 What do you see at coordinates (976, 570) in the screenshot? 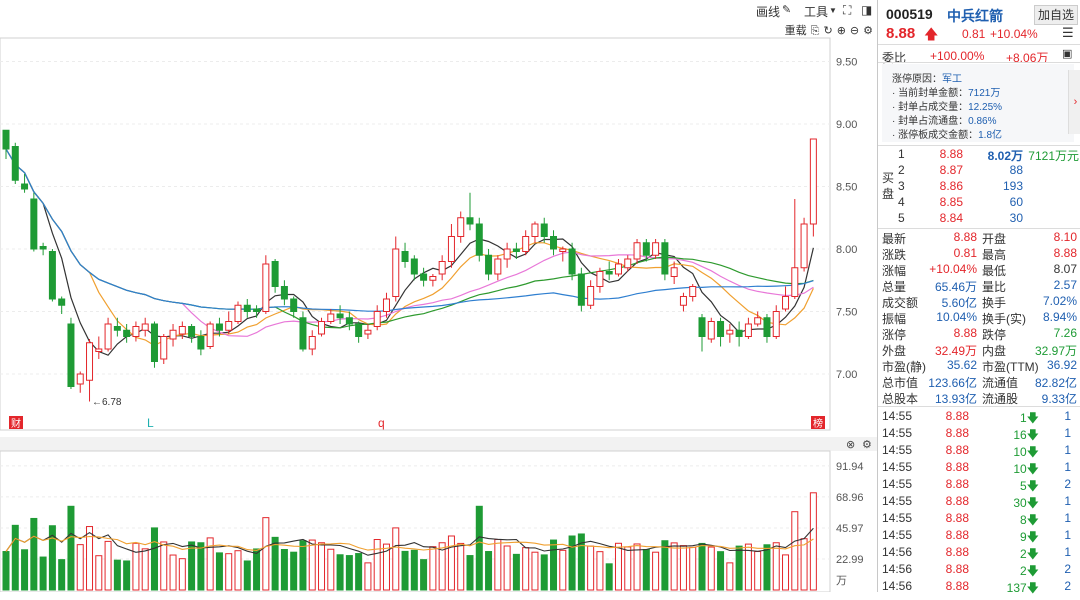
I see `tick-row: 14:56 8.88 2🡇 2` at bounding box center [976, 570].